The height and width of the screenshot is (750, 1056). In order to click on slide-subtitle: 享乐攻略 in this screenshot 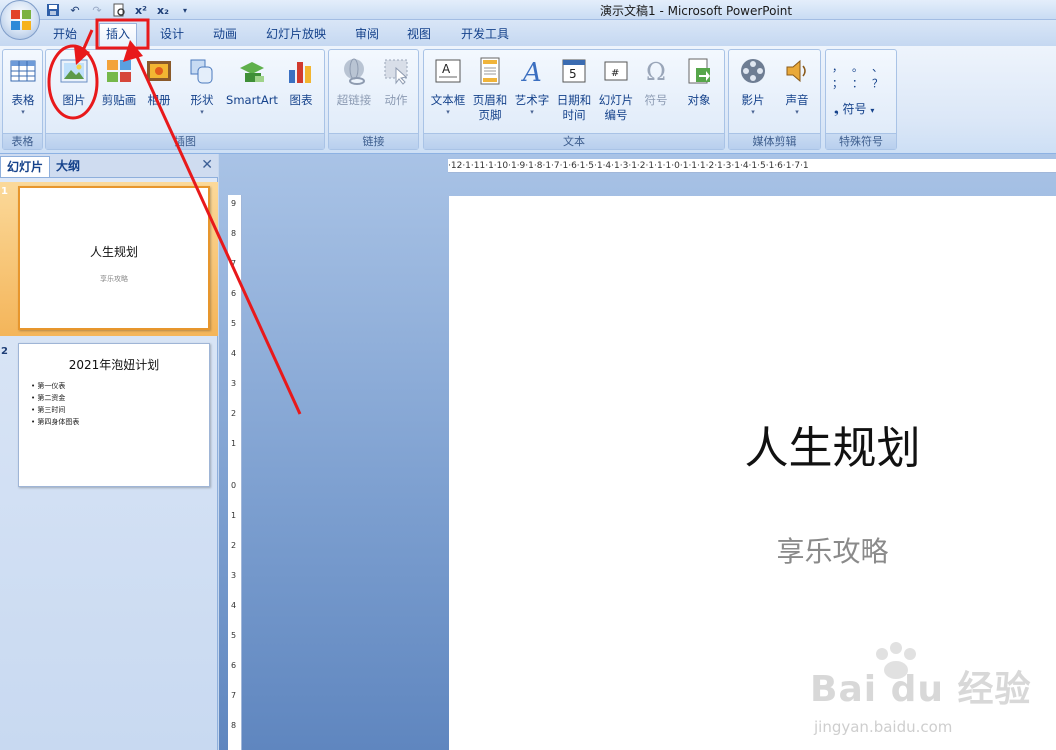, I will do `click(752, 550)`.